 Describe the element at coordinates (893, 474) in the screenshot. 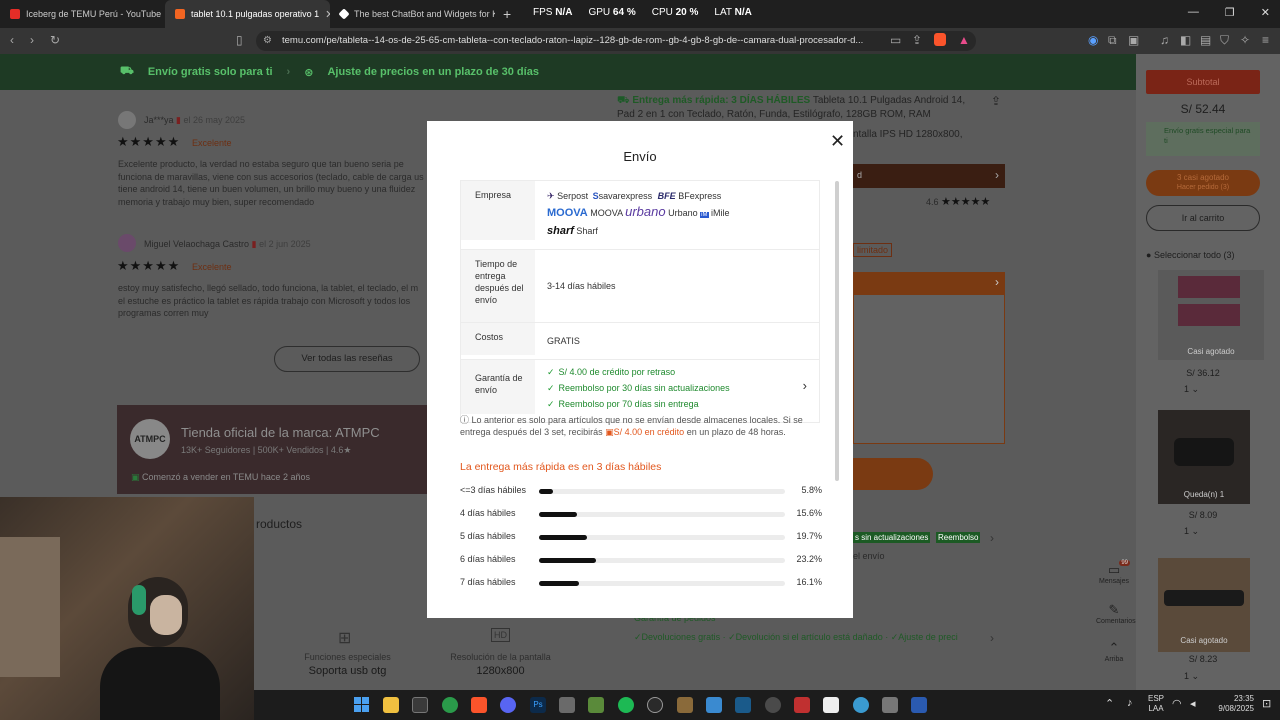

I see `add-to-cart-button` at that location.